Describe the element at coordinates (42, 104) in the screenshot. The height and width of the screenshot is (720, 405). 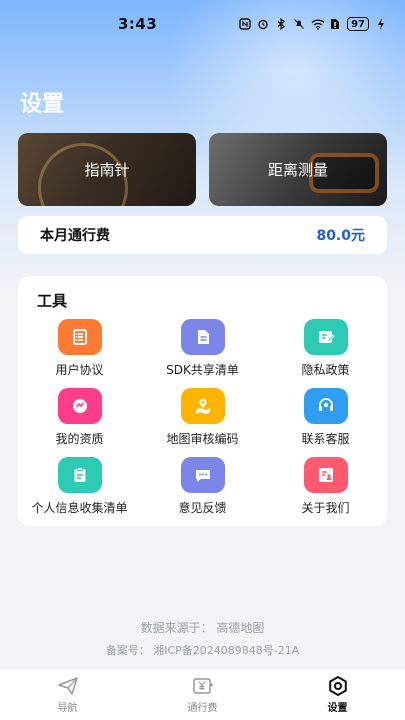
I see `page-title: 设置` at that location.